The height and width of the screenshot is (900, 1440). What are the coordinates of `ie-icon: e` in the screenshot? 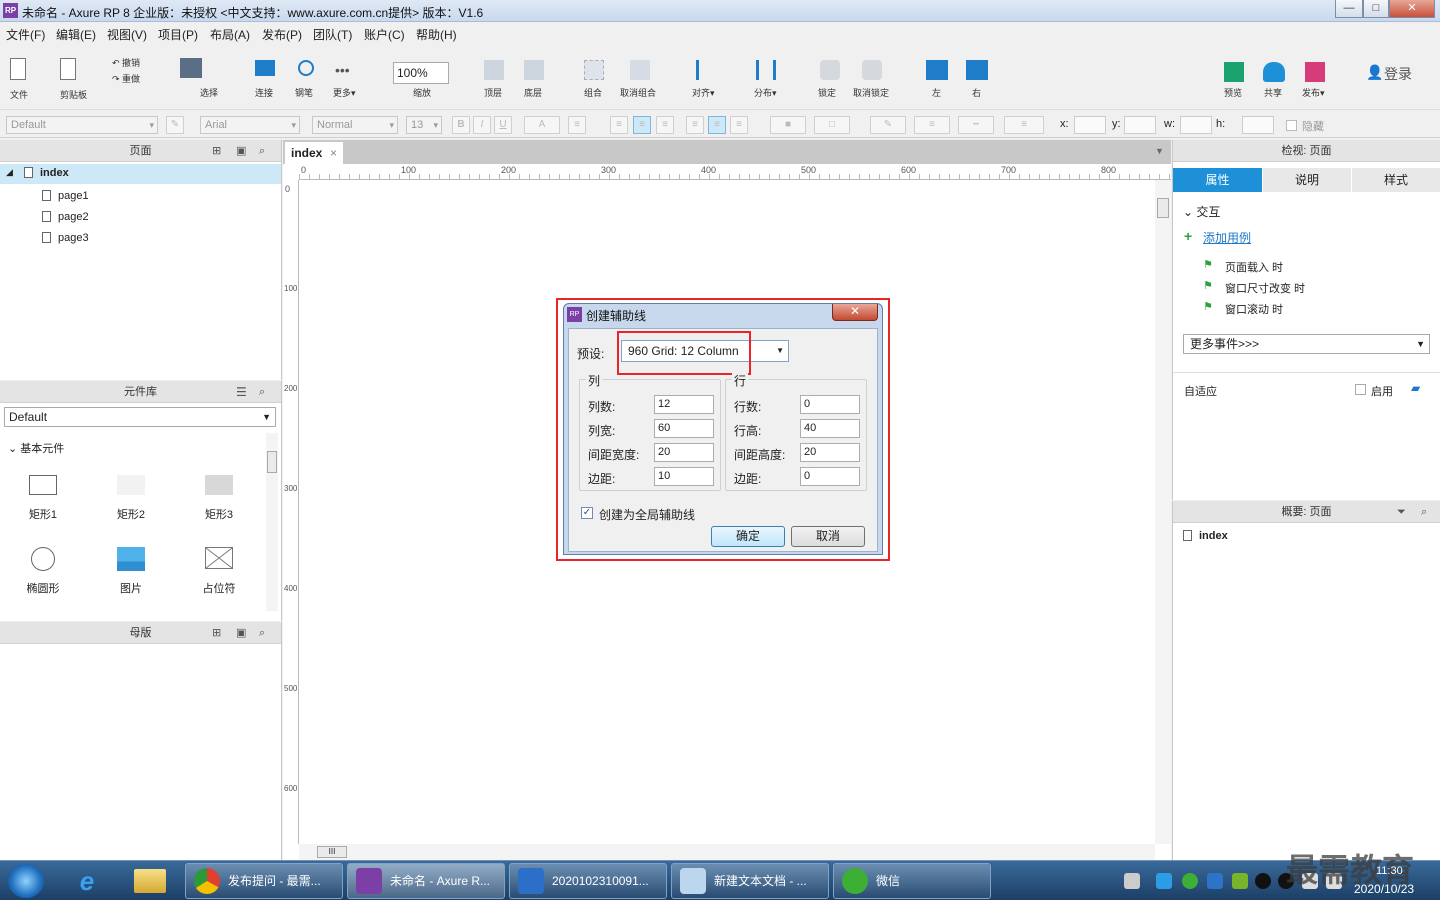 It's located at (87, 881).